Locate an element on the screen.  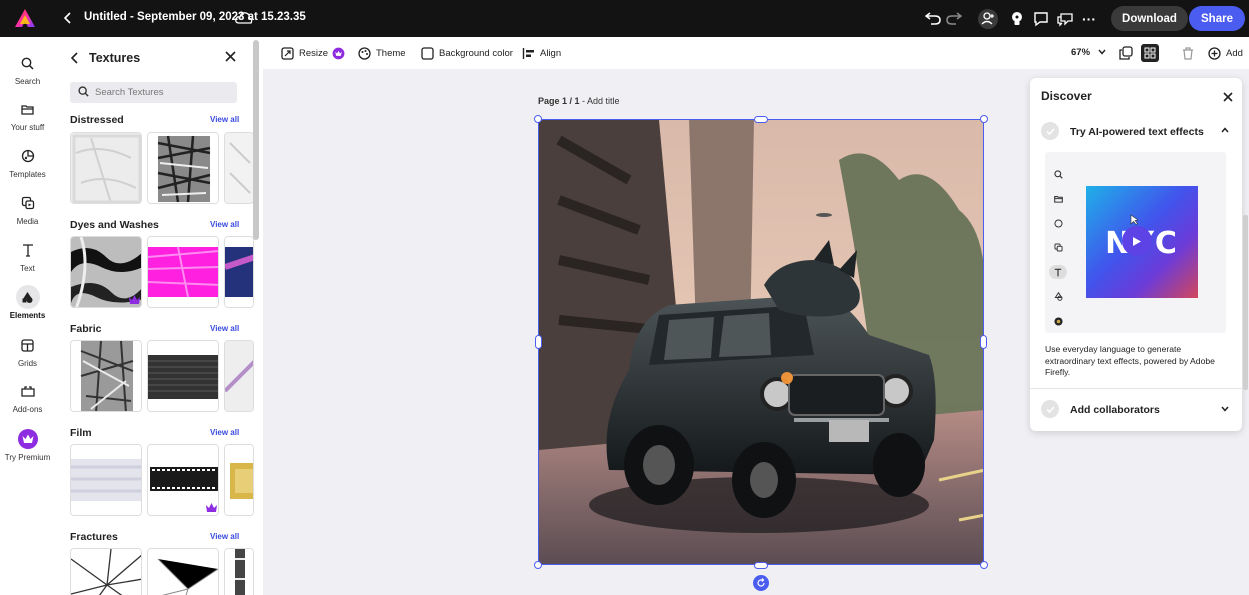
text-icon is located at coordinates (28, 250).